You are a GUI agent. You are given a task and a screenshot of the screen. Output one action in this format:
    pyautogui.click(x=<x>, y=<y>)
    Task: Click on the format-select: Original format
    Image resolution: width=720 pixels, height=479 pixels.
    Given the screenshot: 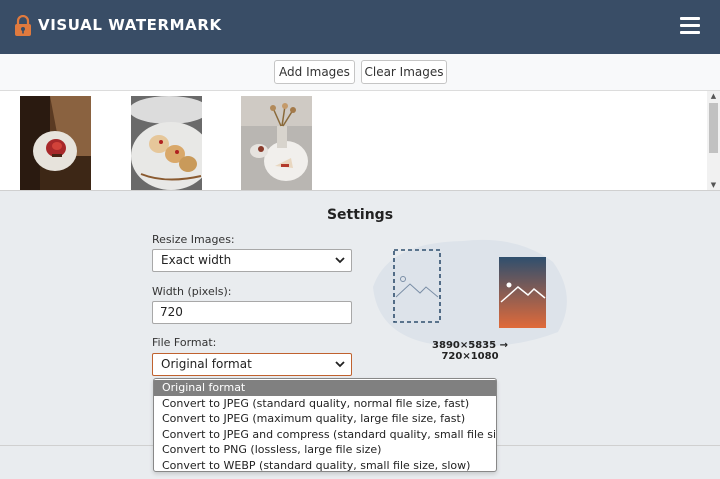 What is the action you would take?
    pyautogui.click(x=252, y=364)
    